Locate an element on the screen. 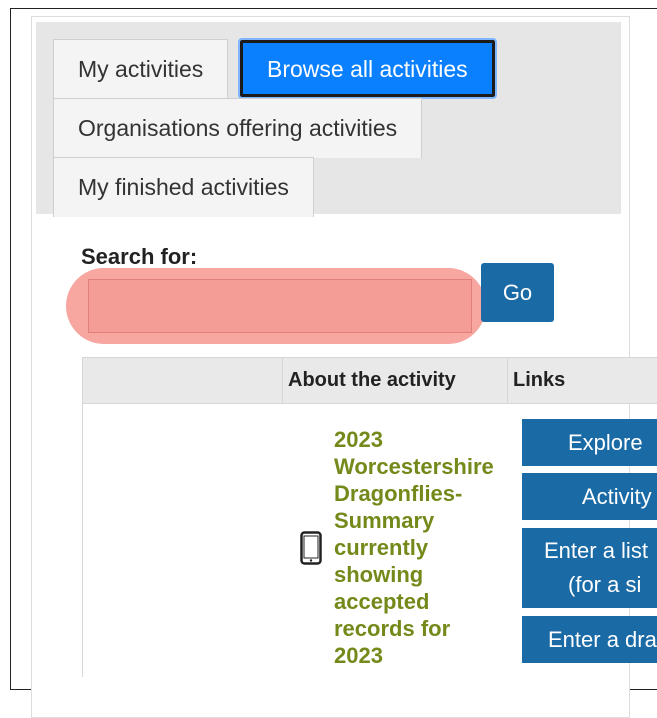 This screenshot has width=657, height=718. table-header: About the activity Links is located at coordinates (370, 380).